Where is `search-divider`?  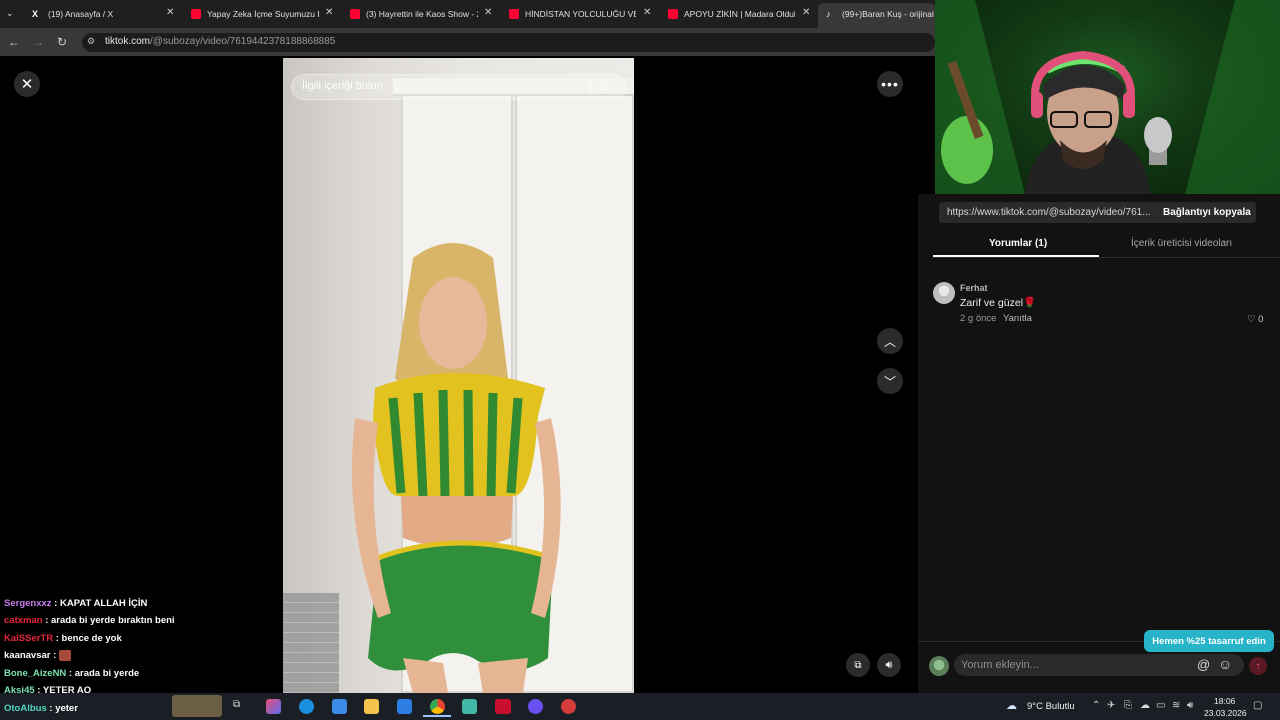
search-divider is located at coordinates (590, 87).